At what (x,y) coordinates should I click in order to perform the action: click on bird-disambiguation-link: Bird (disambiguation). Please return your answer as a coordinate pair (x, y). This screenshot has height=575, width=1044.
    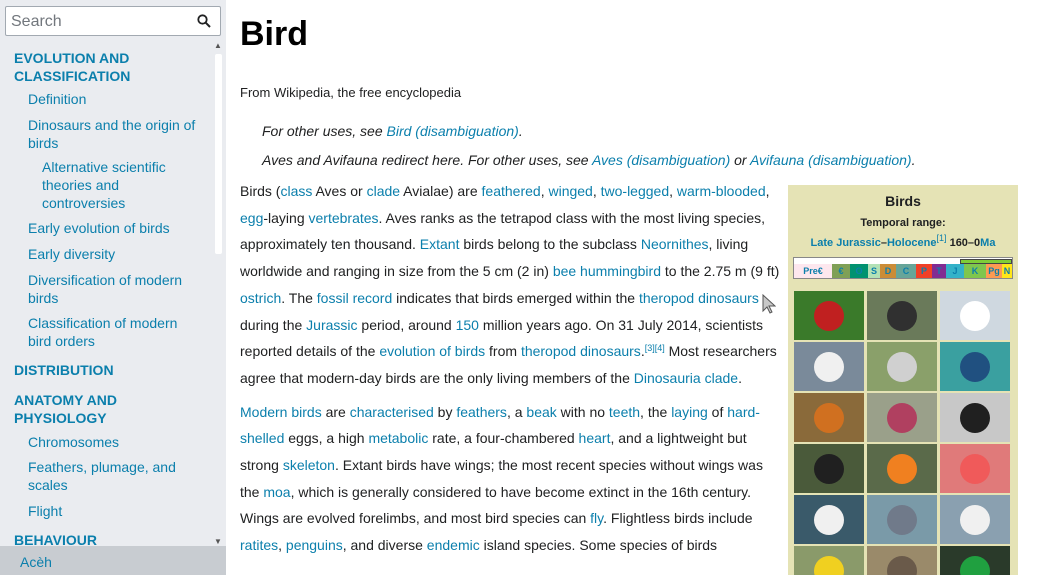
    Looking at the image, I should click on (453, 131).